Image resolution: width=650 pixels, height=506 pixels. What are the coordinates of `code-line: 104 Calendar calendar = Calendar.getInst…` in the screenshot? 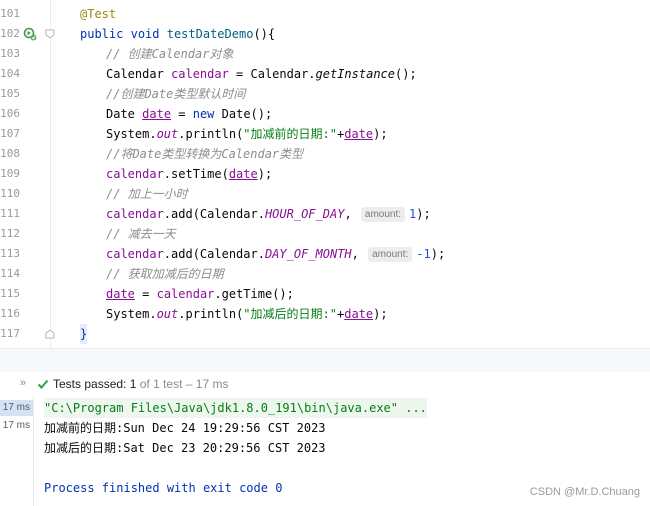 It's located at (325, 74).